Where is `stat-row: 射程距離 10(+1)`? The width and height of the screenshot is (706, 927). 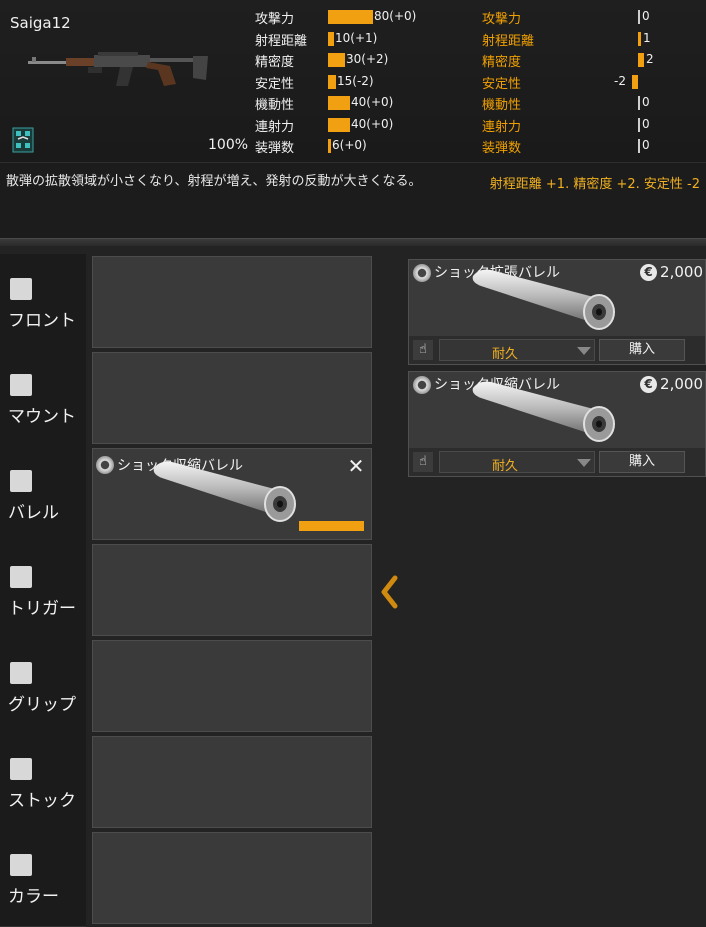
stat-row: 射程距離 10(+1) is located at coordinates (365, 39).